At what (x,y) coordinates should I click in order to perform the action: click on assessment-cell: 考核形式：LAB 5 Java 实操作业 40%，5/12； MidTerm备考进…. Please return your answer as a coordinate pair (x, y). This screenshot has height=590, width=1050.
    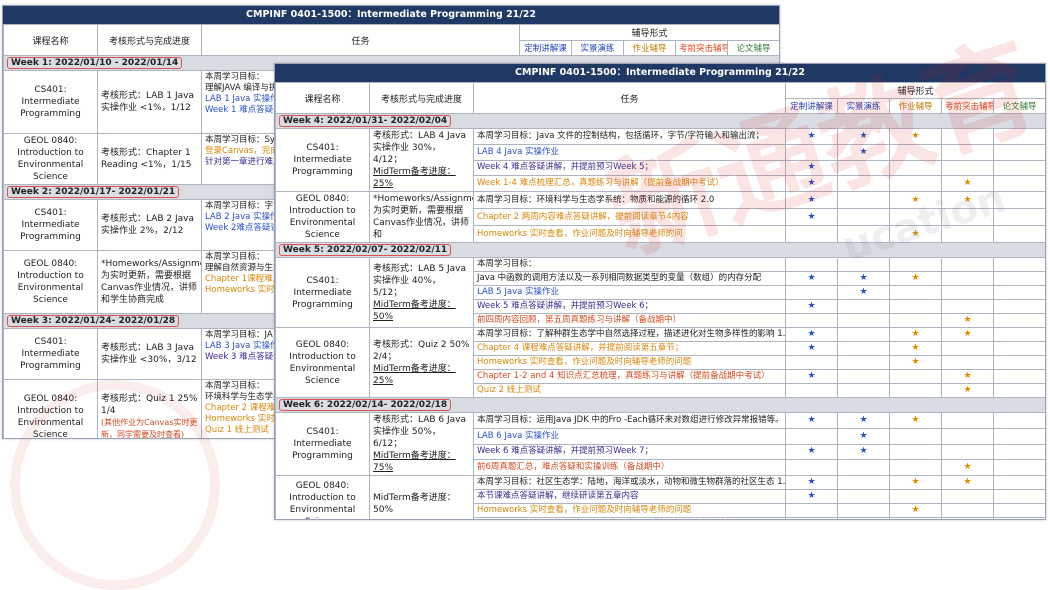
    Looking at the image, I should click on (421, 292).